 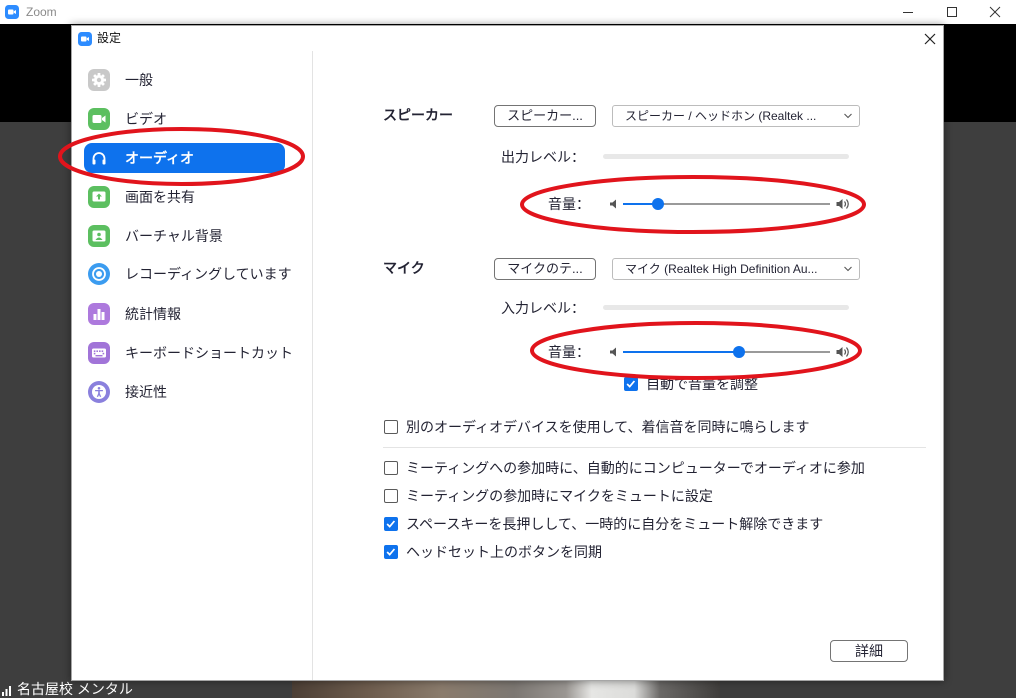 I want to click on statistics-icon, so click(x=99, y=314).